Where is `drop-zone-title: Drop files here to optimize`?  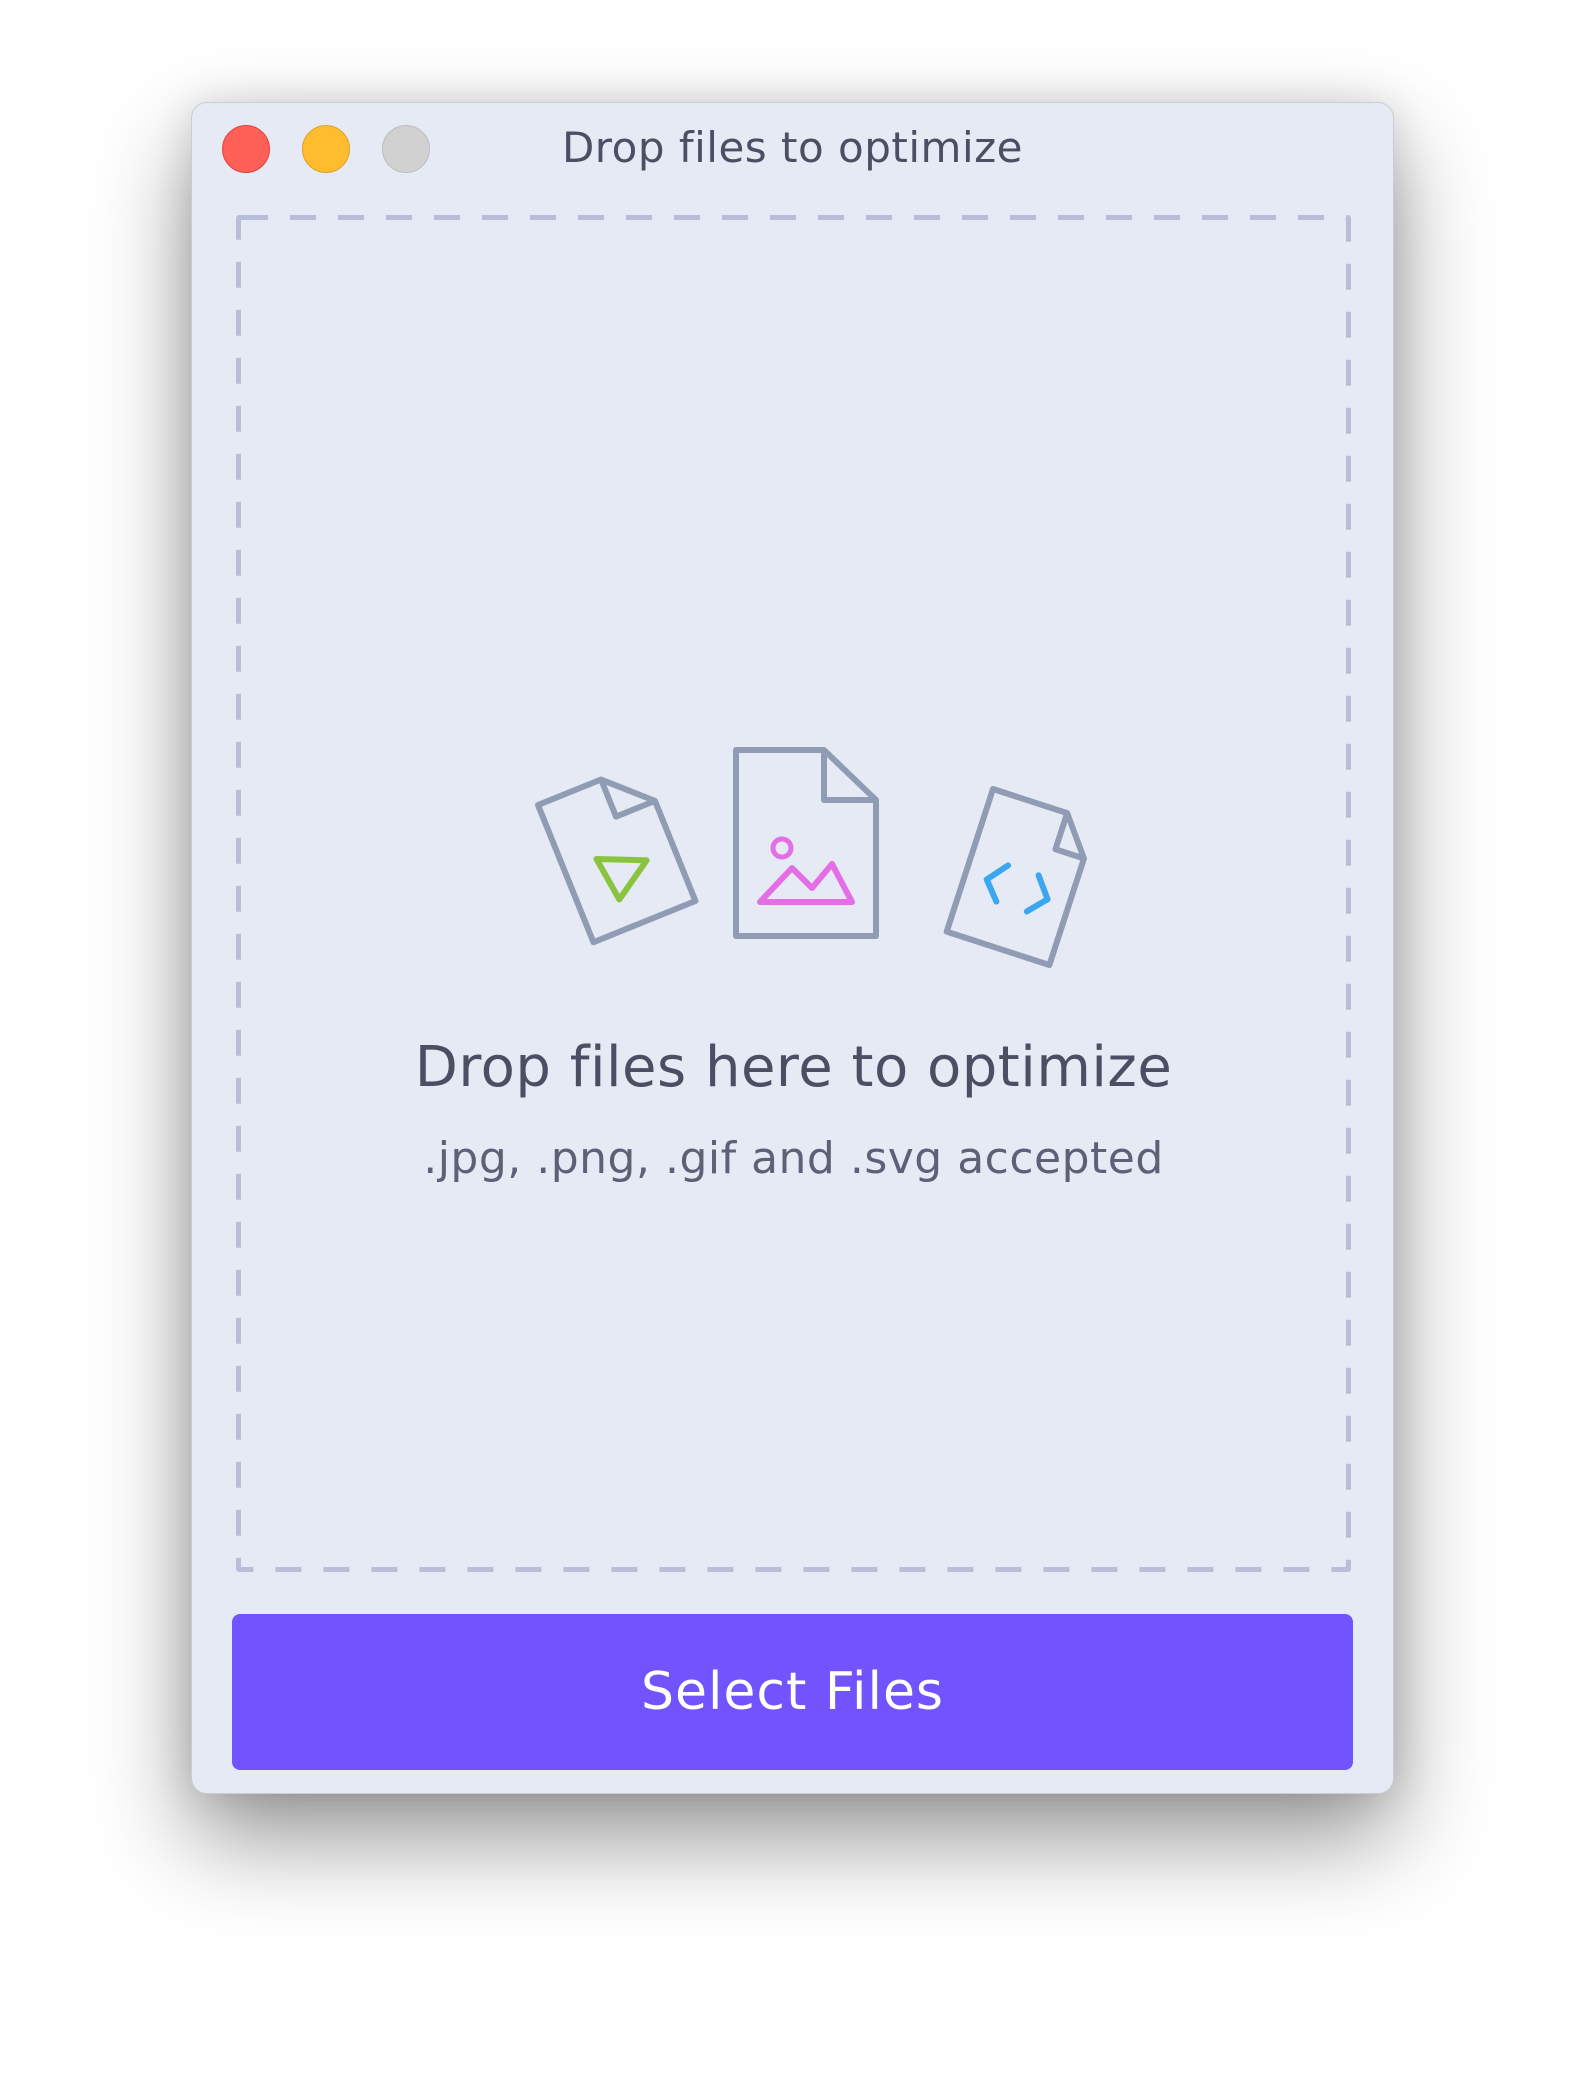 drop-zone-title: Drop files here to optimize is located at coordinates (793, 1067).